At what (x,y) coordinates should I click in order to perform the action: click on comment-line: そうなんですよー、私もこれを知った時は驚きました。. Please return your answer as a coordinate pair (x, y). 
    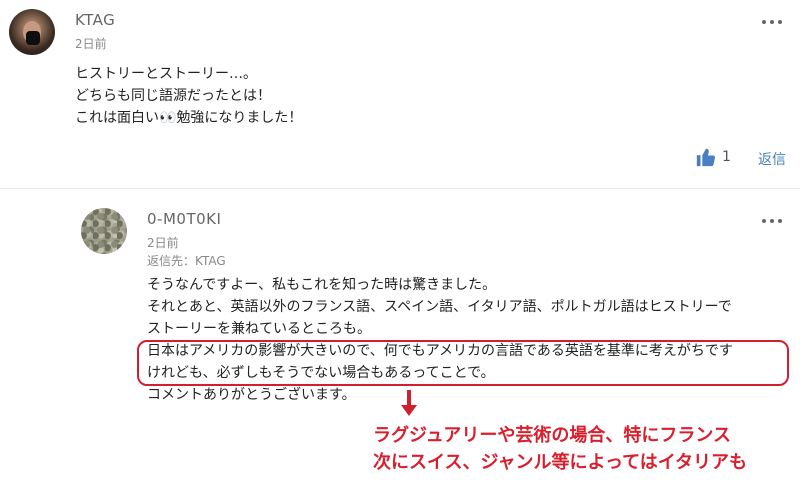
    Looking at the image, I should click on (322, 285).